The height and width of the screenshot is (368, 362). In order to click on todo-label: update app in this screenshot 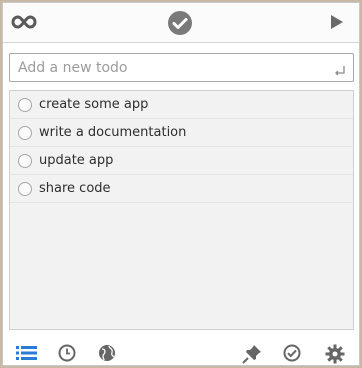, I will do `click(76, 160)`.